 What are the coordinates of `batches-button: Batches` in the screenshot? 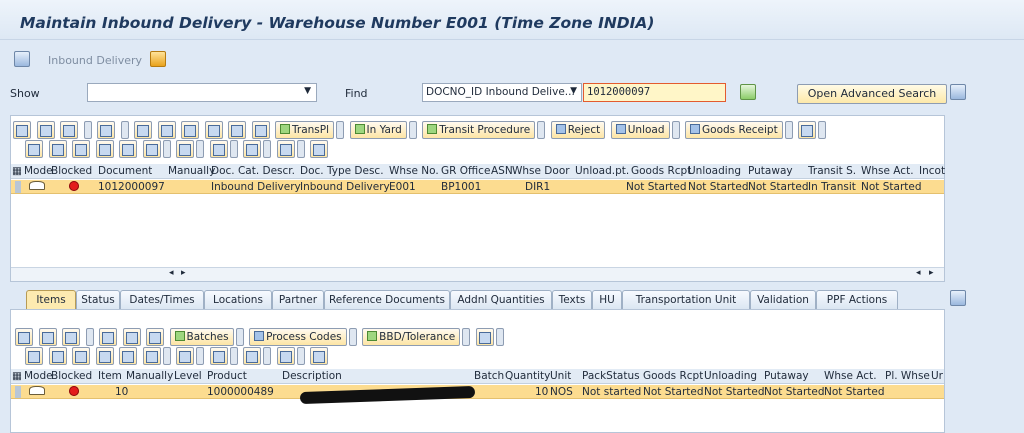 It's located at (201, 337).